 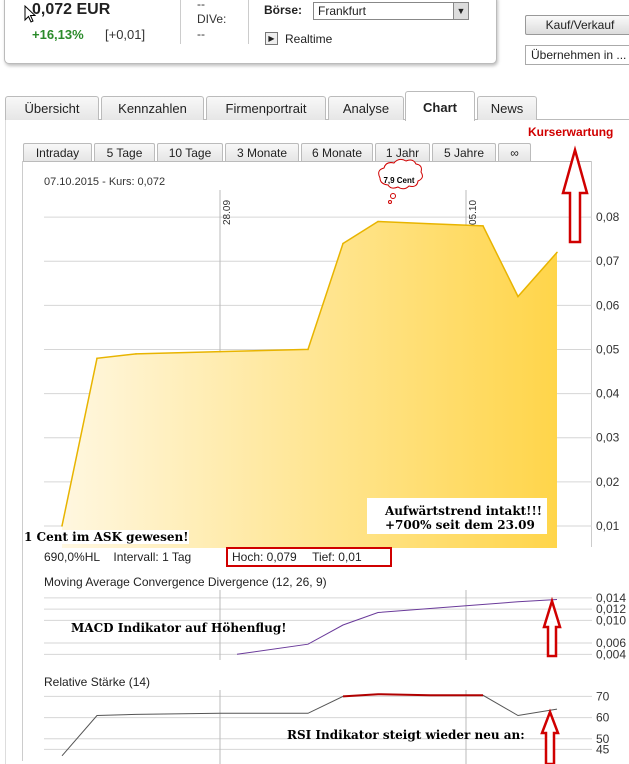 What do you see at coordinates (227, 212) in the screenshot?
I see `x-tick-label: 28.09` at bounding box center [227, 212].